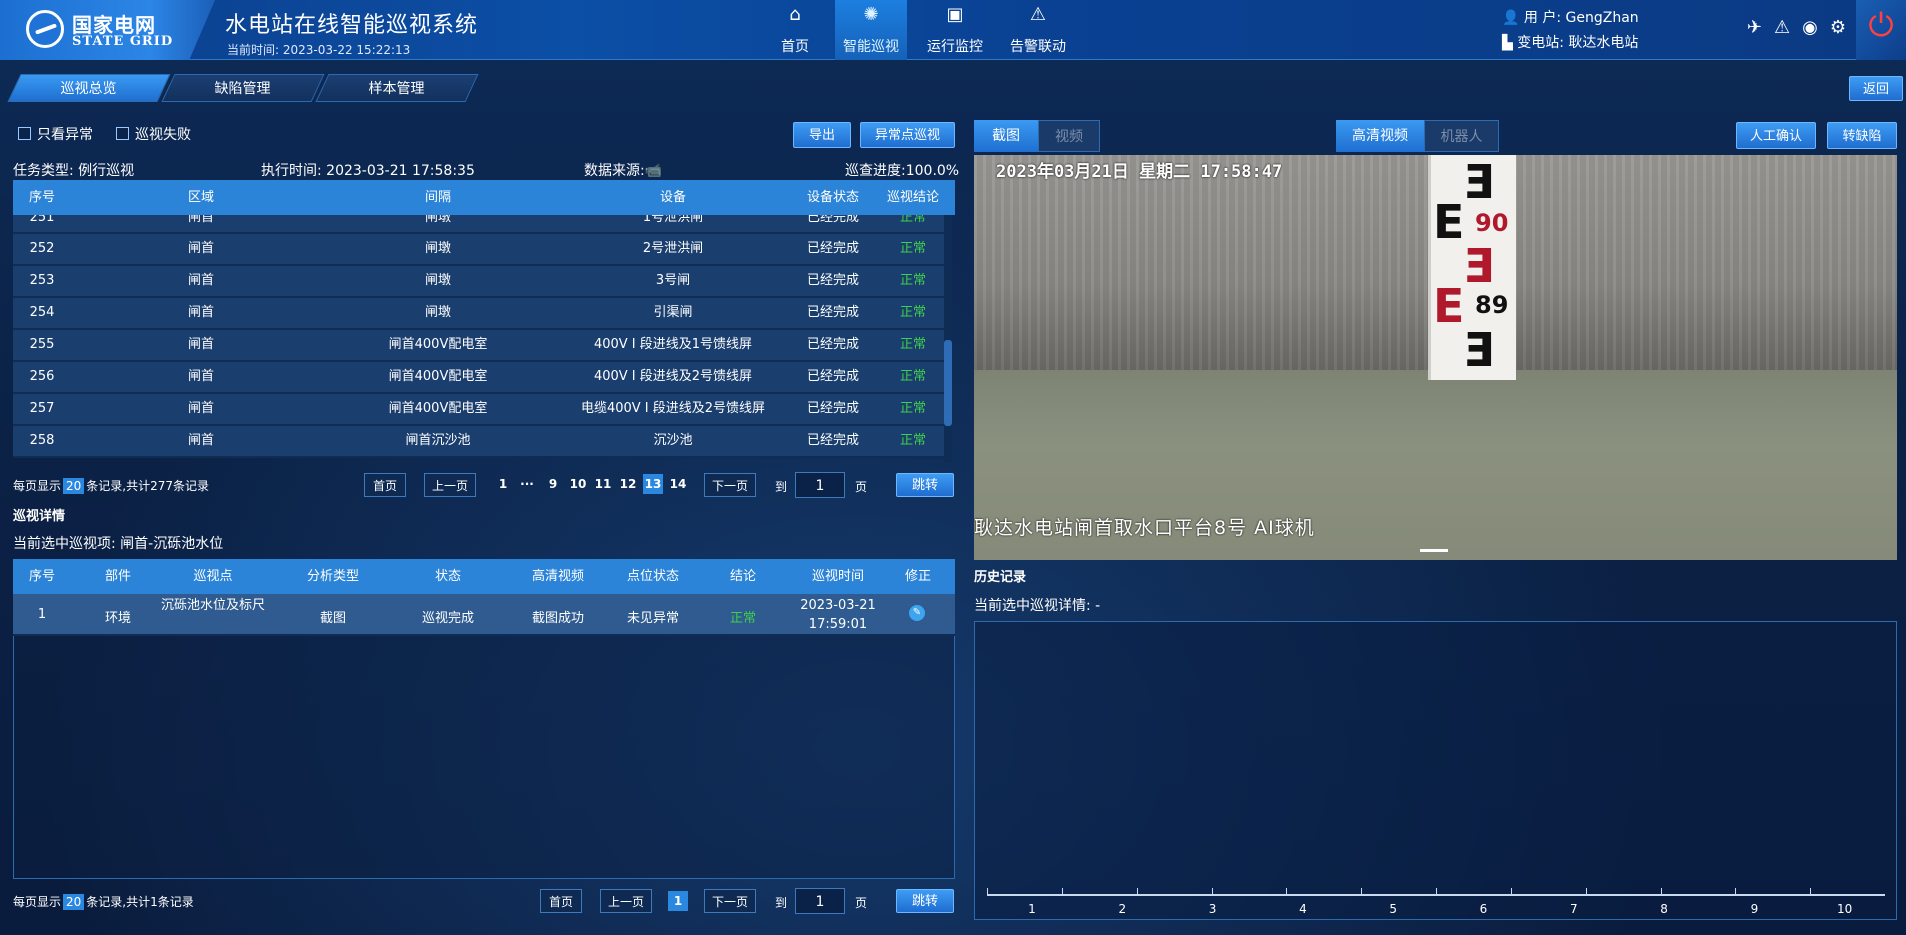 The width and height of the screenshot is (1906, 935). I want to click on exec-time: 执行时间: 2023-03-21 17:58:35, so click(368, 171).